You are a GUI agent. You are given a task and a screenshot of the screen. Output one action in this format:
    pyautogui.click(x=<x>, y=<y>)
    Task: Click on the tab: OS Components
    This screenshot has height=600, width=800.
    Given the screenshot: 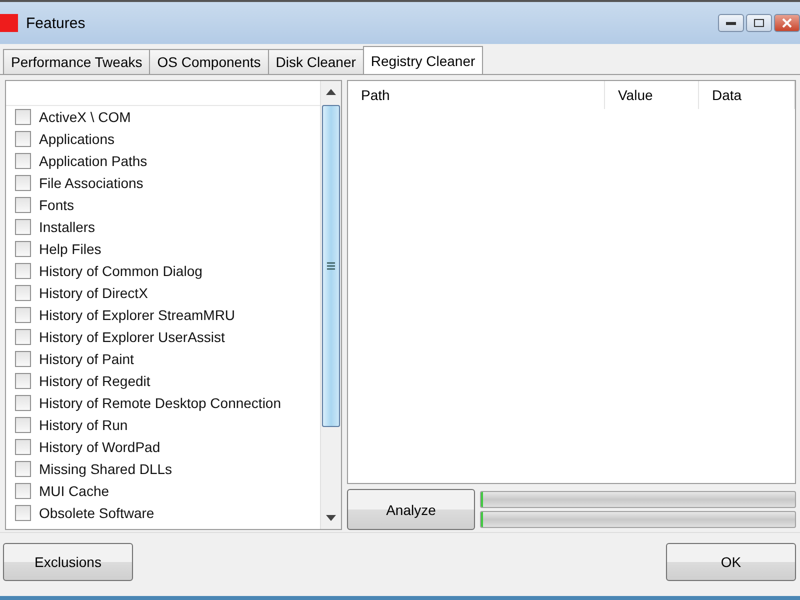 What is the action you would take?
    pyautogui.click(x=209, y=61)
    